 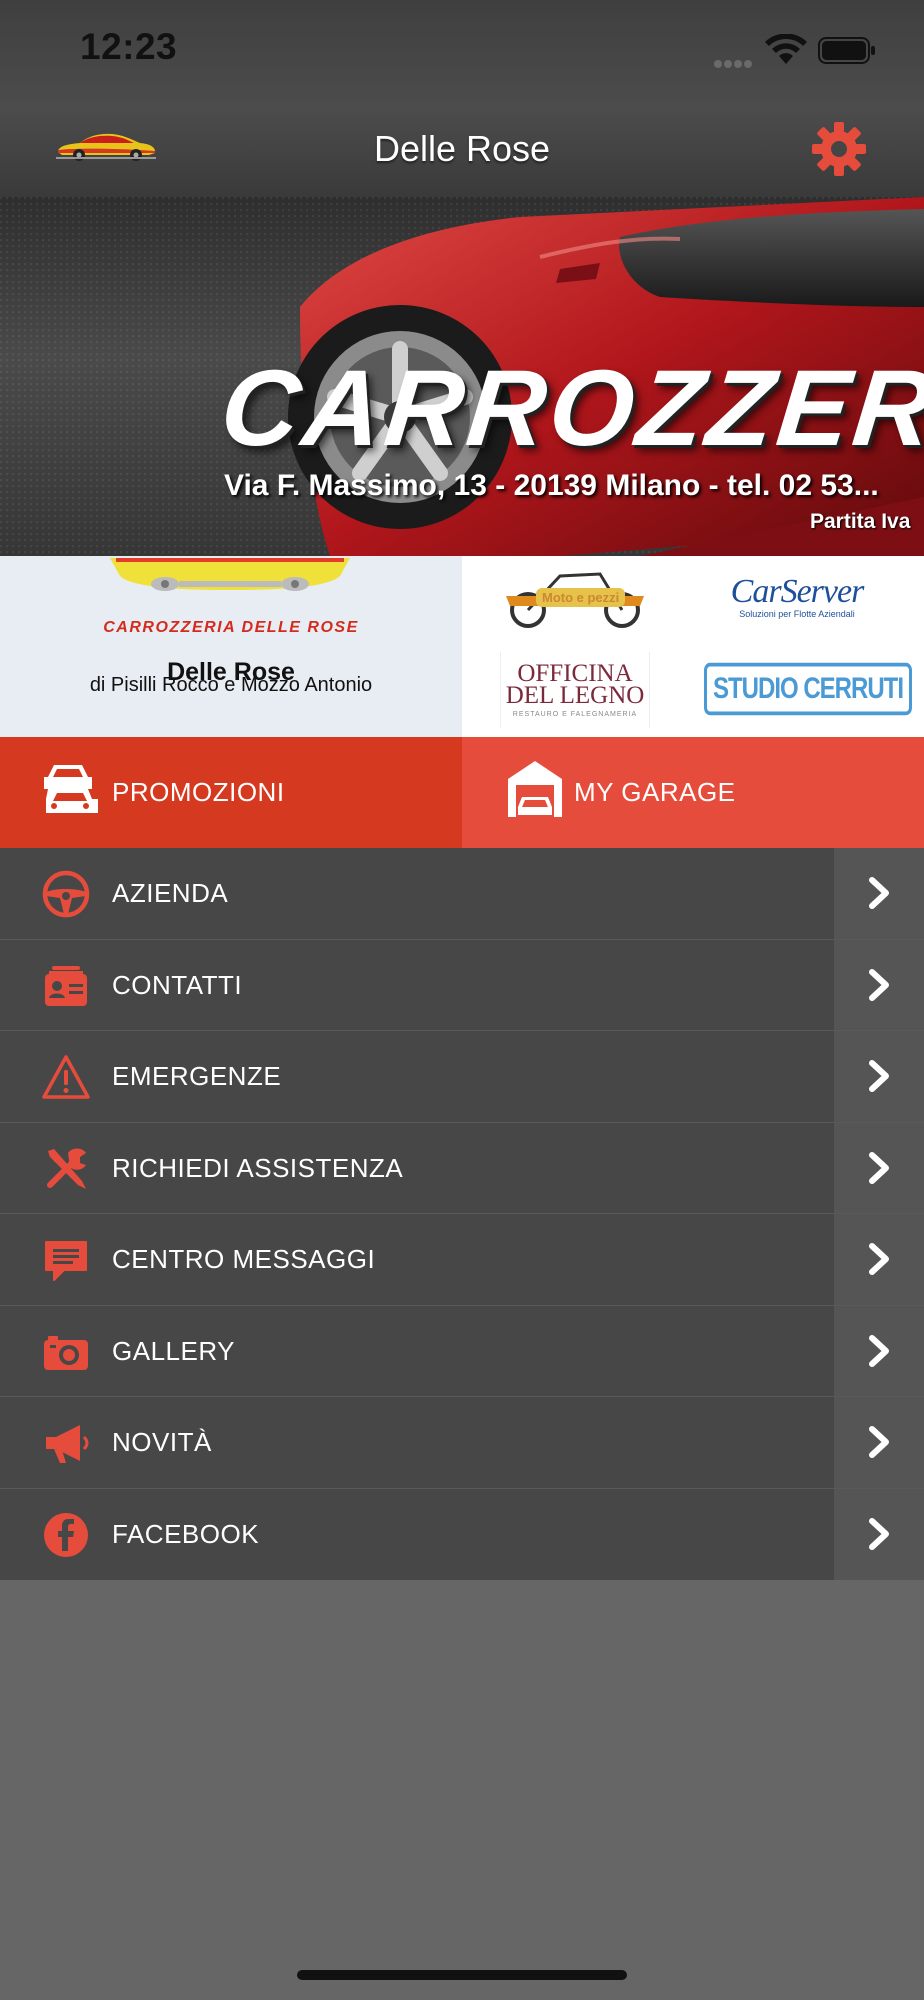 I want to click on menu-item-contatti: CONTATTI, so click(x=462, y=985).